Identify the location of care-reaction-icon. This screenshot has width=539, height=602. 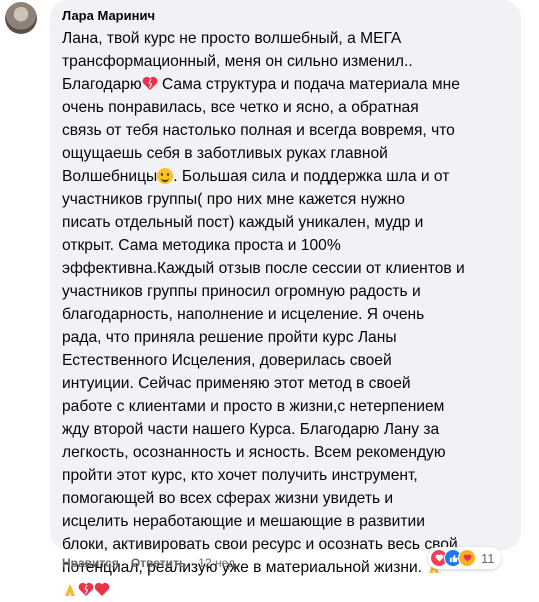
(467, 558).